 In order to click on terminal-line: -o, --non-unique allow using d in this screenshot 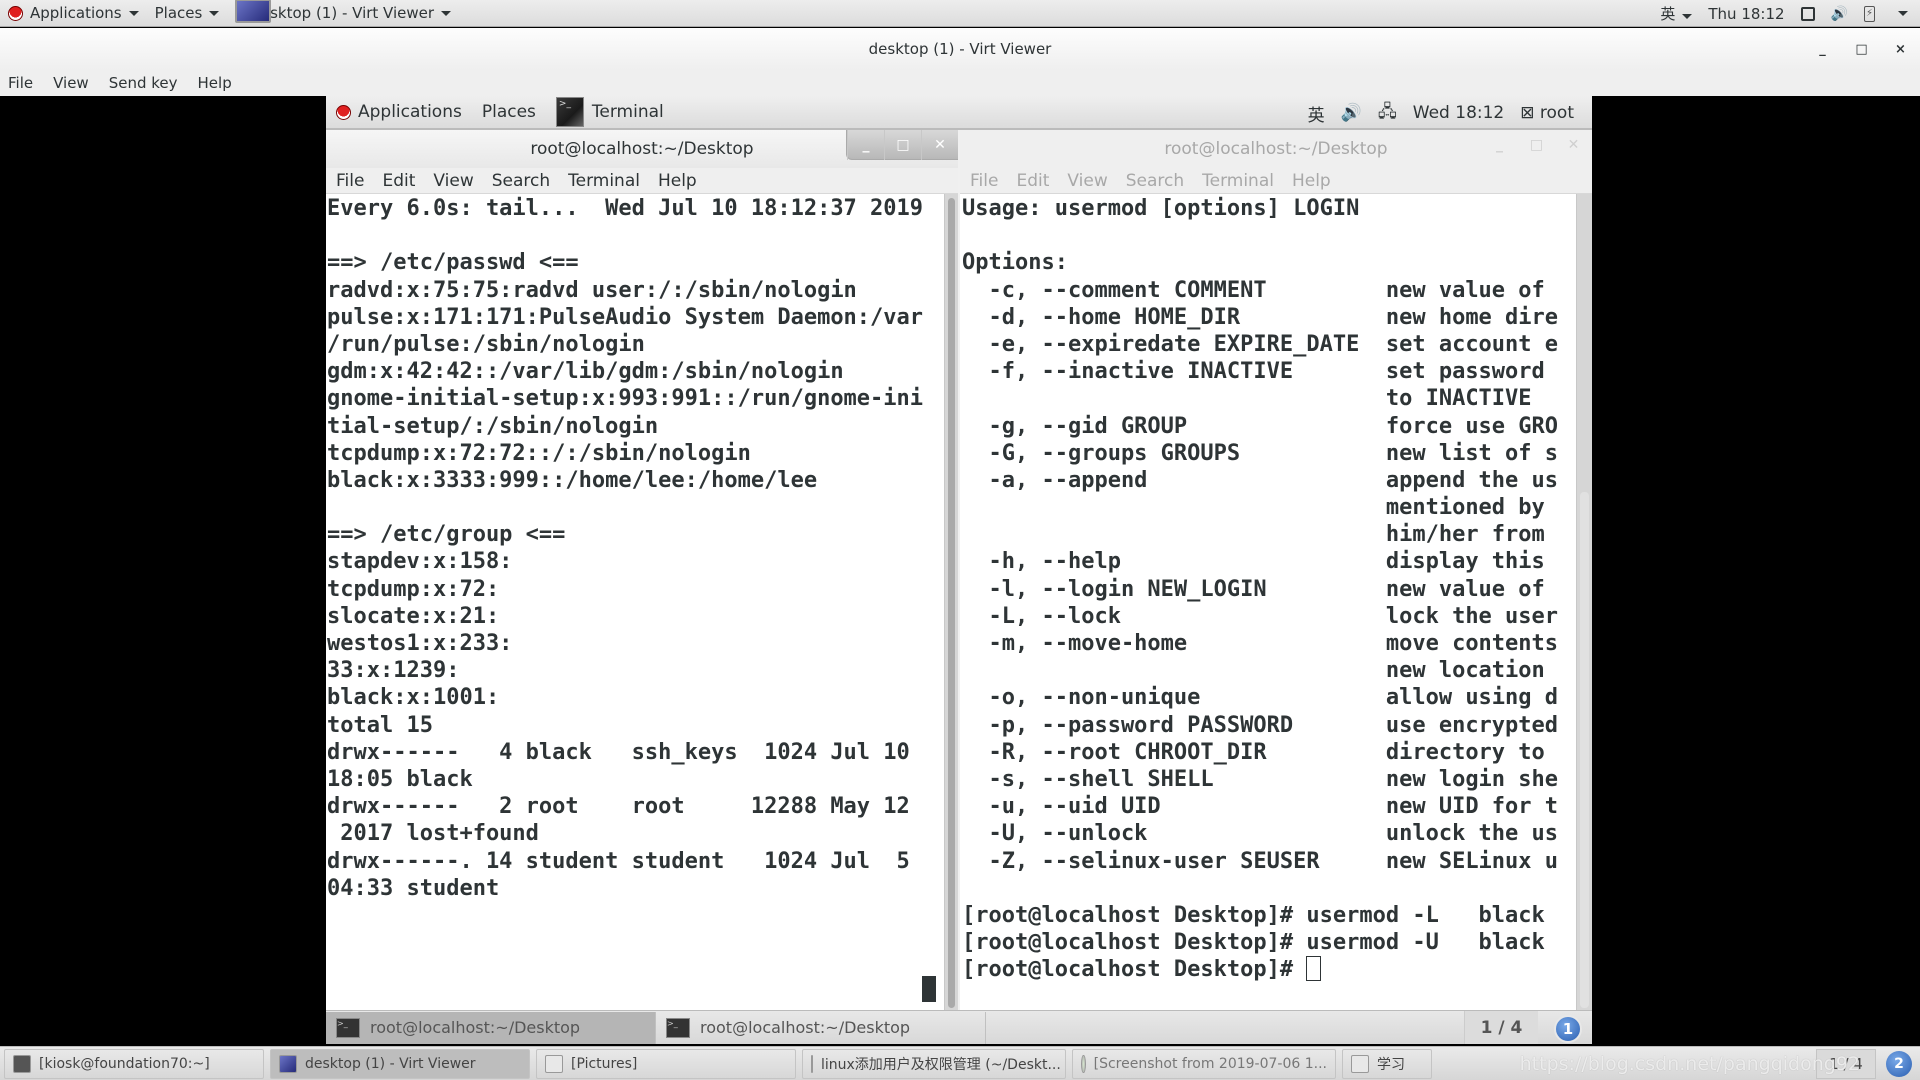, I will do `click(1260, 698)`.